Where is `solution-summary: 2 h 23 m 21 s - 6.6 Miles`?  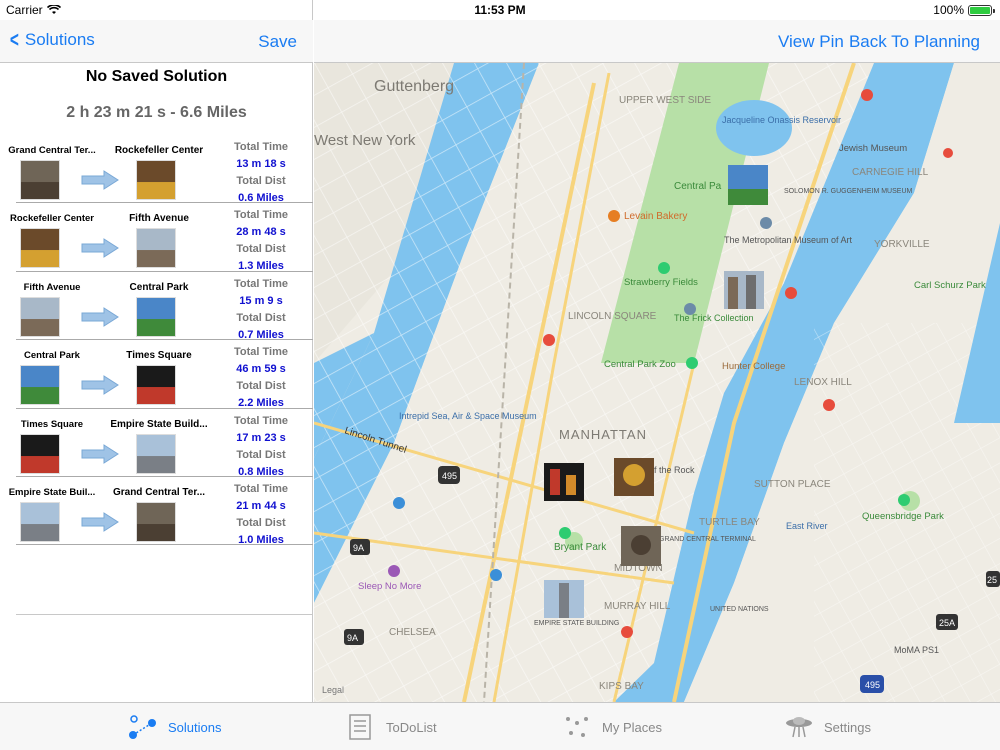 solution-summary: 2 h 23 m 21 s - 6.6 Miles is located at coordinates (156, 112).